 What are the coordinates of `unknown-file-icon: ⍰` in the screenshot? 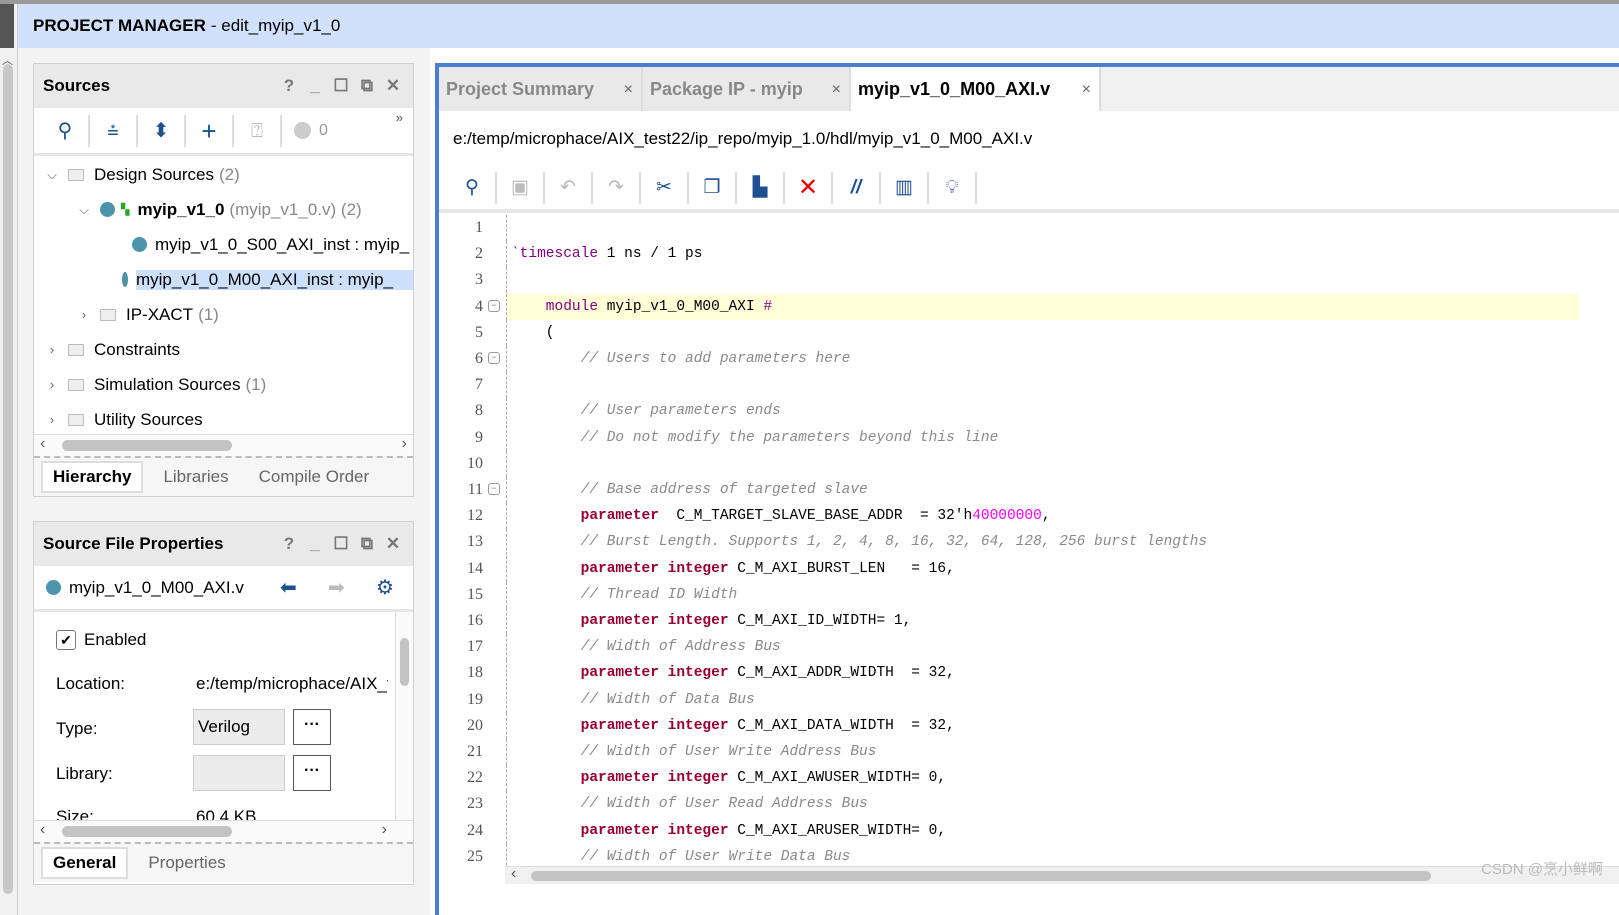 It's located at (258, 130).